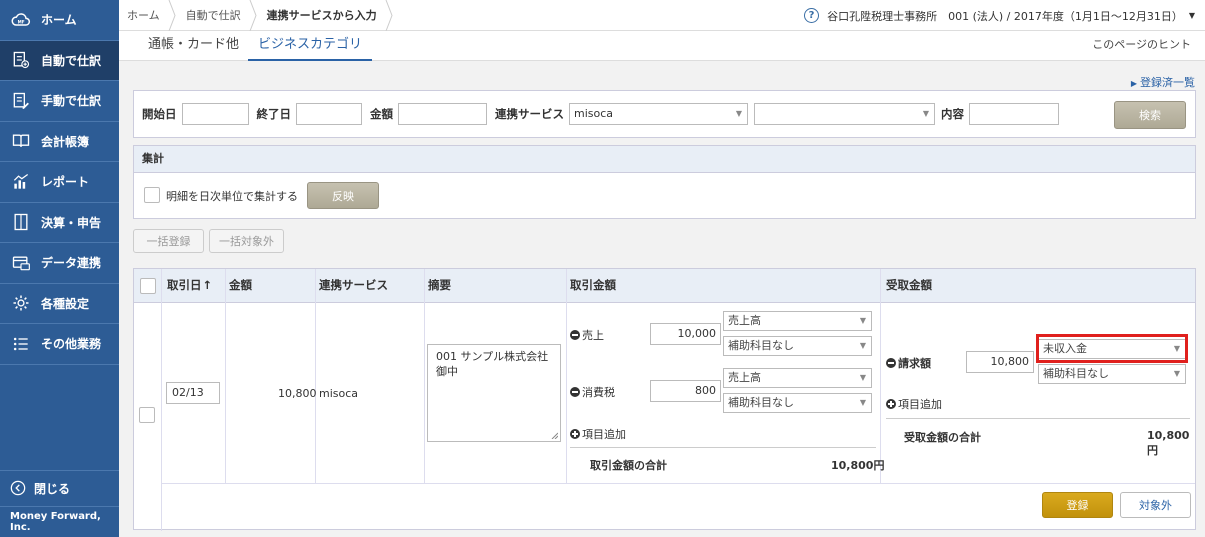  I want to click on sidebar-item-label: 自動で仕訳, so click(71, 60).